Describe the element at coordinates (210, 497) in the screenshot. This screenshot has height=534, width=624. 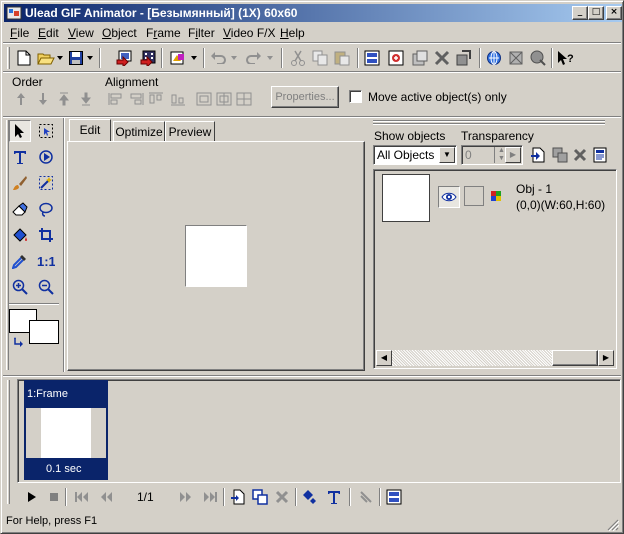
I see `last-frame-icon` at that location.